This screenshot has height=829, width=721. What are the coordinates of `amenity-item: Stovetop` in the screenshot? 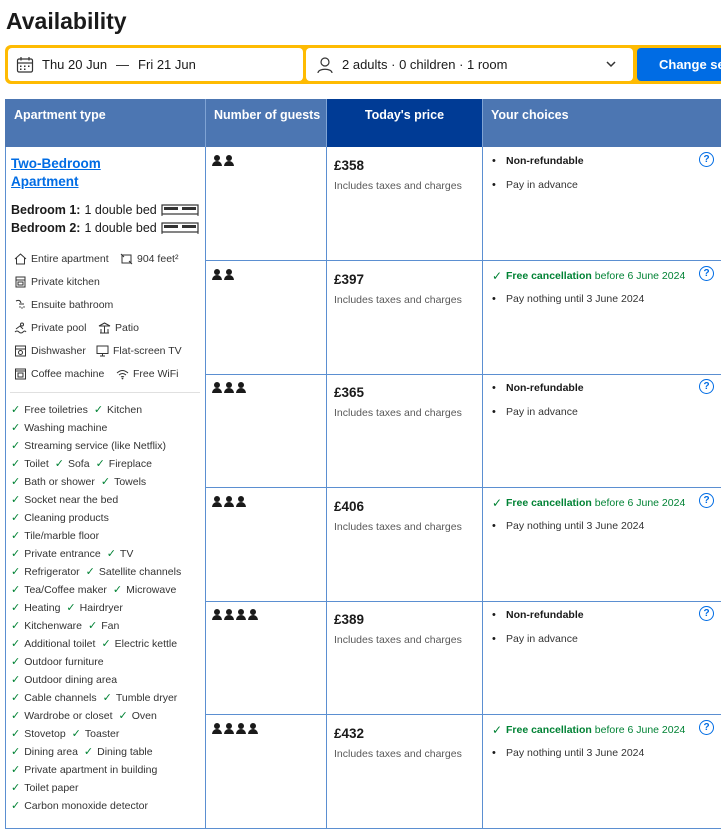 It's located at (45, 733).